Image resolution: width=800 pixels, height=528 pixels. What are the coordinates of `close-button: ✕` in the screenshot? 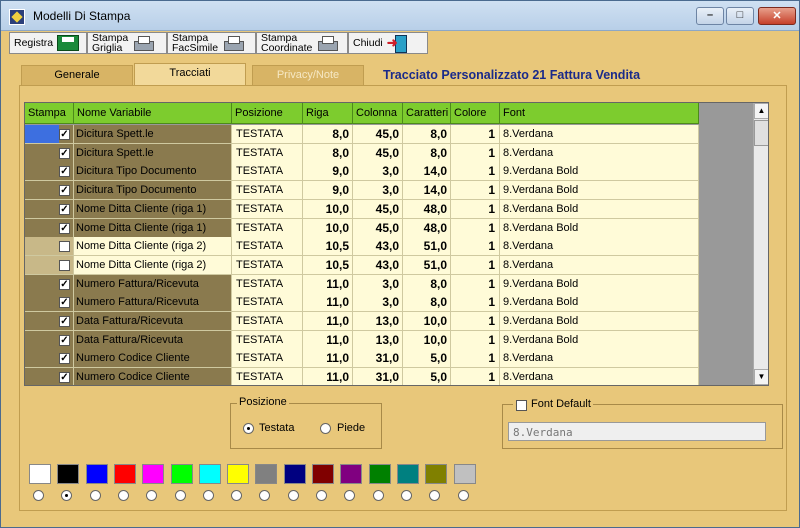 It's located at (777, 16).